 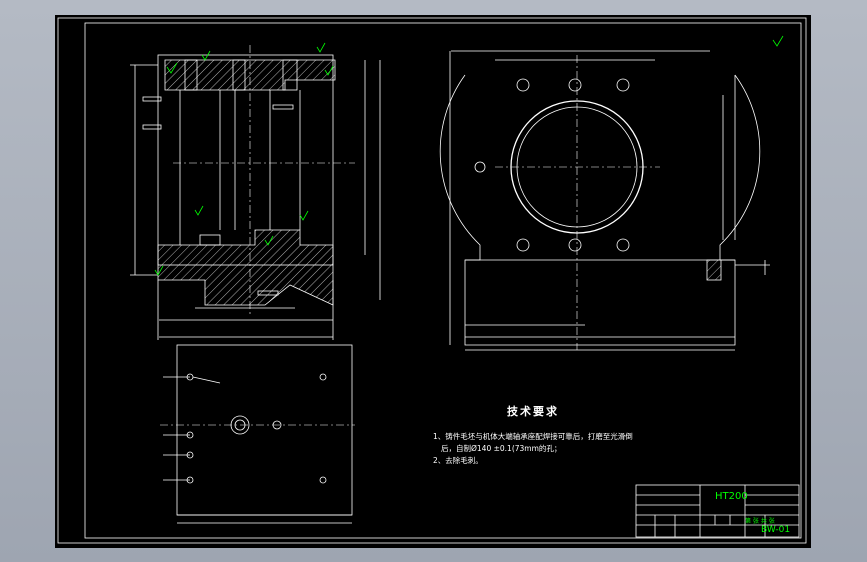 What do you see at coordinates (533, 436) in the screenshot?
I see `tech-req-line-1: 1、铸件毛坯与机体大端轴承座配焊接可靠后，打磨至光滑倒` at bounding box center [533, 436].